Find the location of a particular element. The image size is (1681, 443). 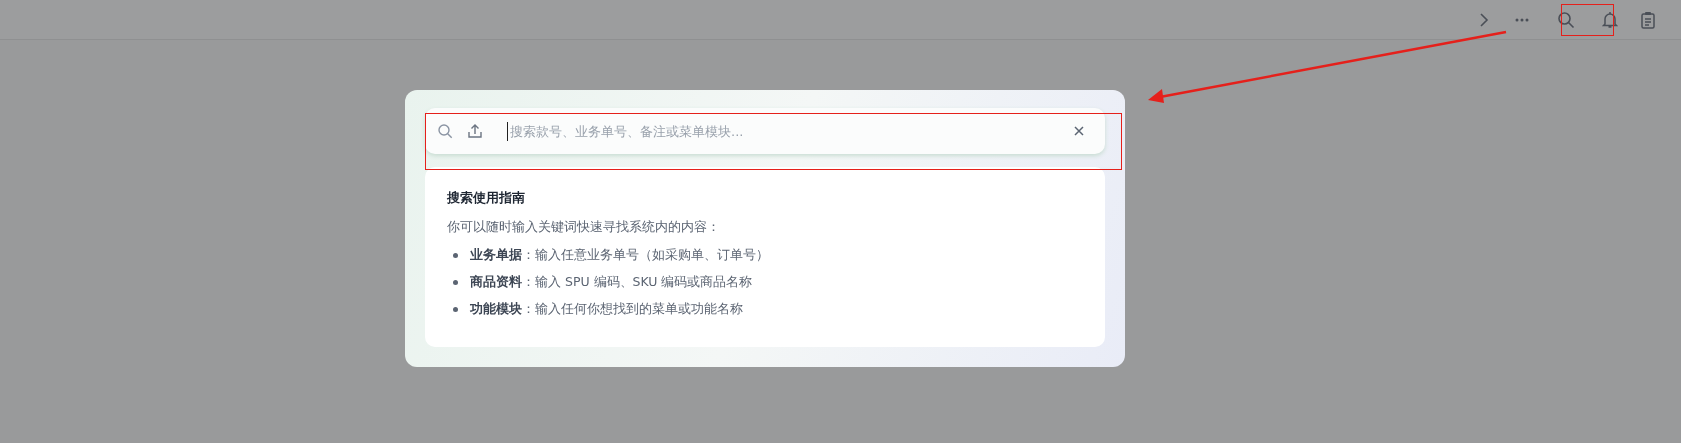

guide-item: 业务单据：输入任意业务单号（如采购单、订单号） is located at coordinates (619, 255).